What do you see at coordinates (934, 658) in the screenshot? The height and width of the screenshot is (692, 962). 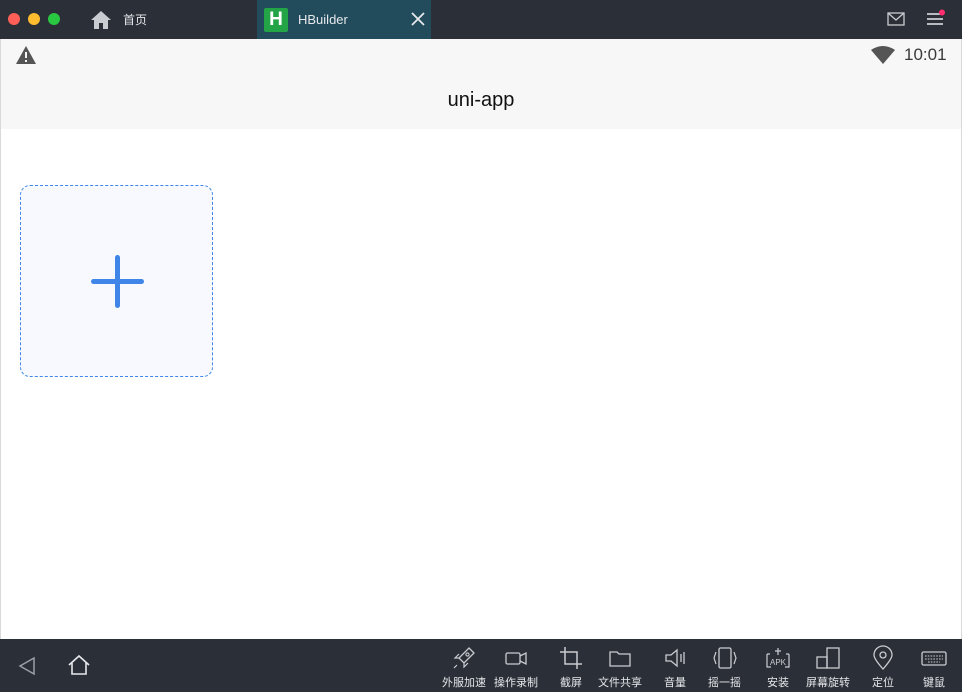 I see `keyboard-icon` at bounding box center [934, 658].